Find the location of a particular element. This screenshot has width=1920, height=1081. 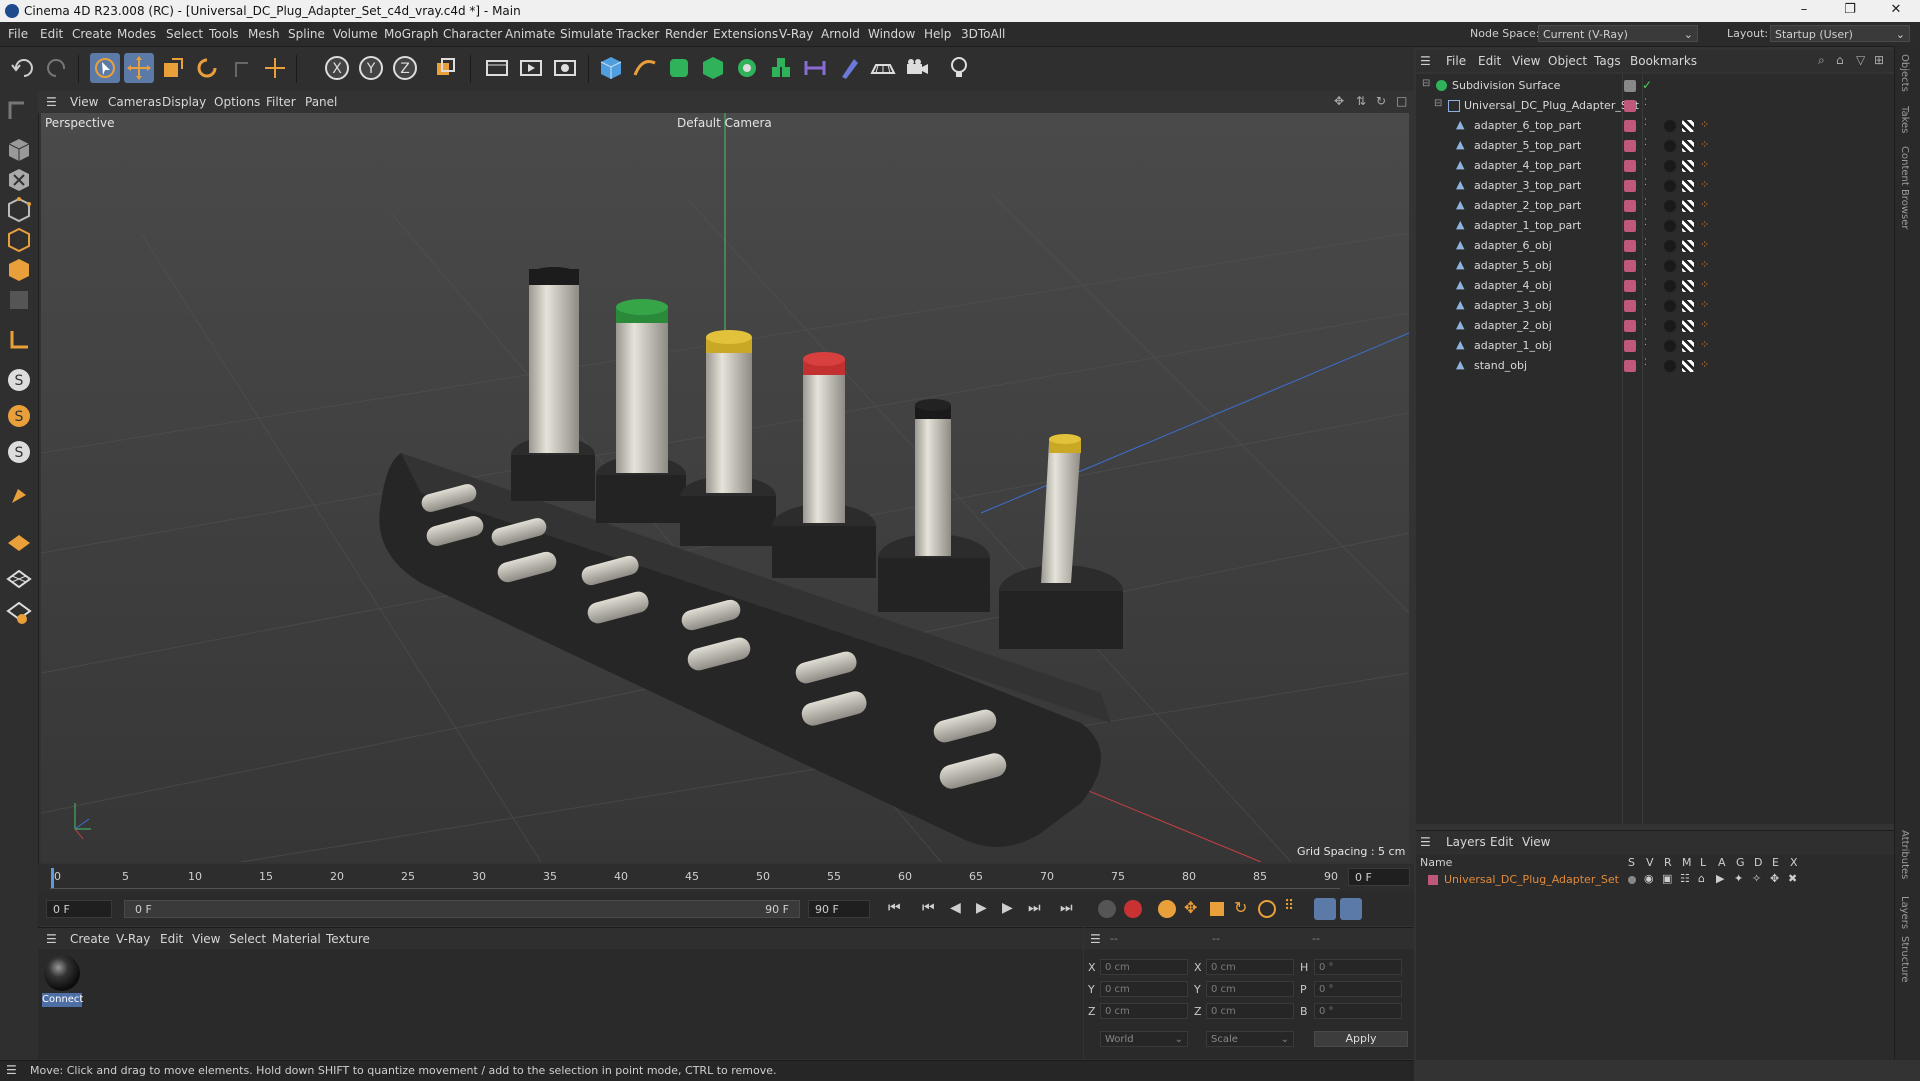

undo-icon is located at coordinates (23, 68).